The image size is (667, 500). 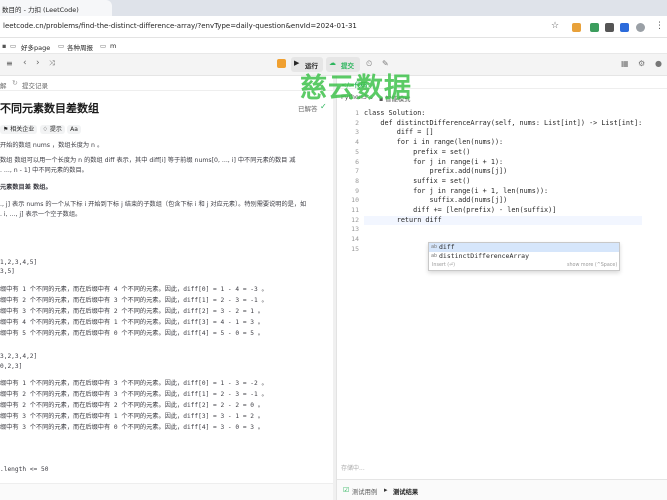 What do you see at coordinates (44, 170) in the screenshot?
I see `desc-line: . ..., n - 1] 中不同元素的数目。` at bounding box center [44, 170].